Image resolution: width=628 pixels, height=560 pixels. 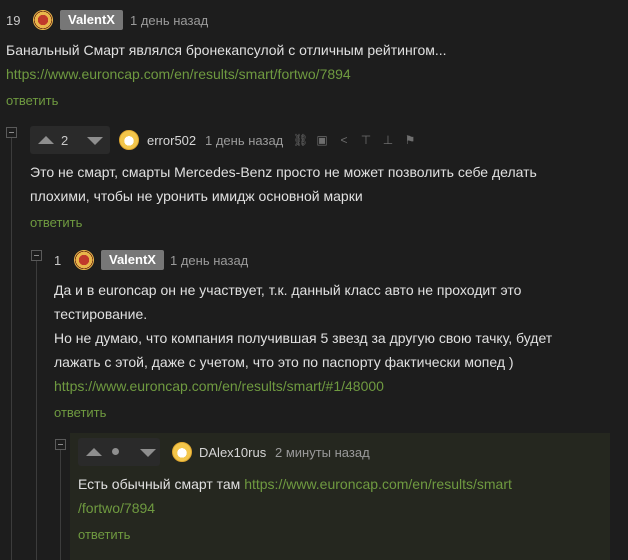 What do you see at coordinates (115, 451) in the screenshot?
I see `rating-hidden-dot` at bounding box center [115, 451].